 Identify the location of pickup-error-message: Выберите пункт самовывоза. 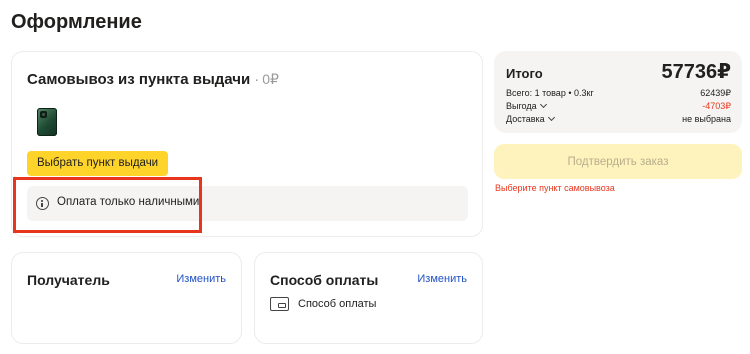
(555, 188).